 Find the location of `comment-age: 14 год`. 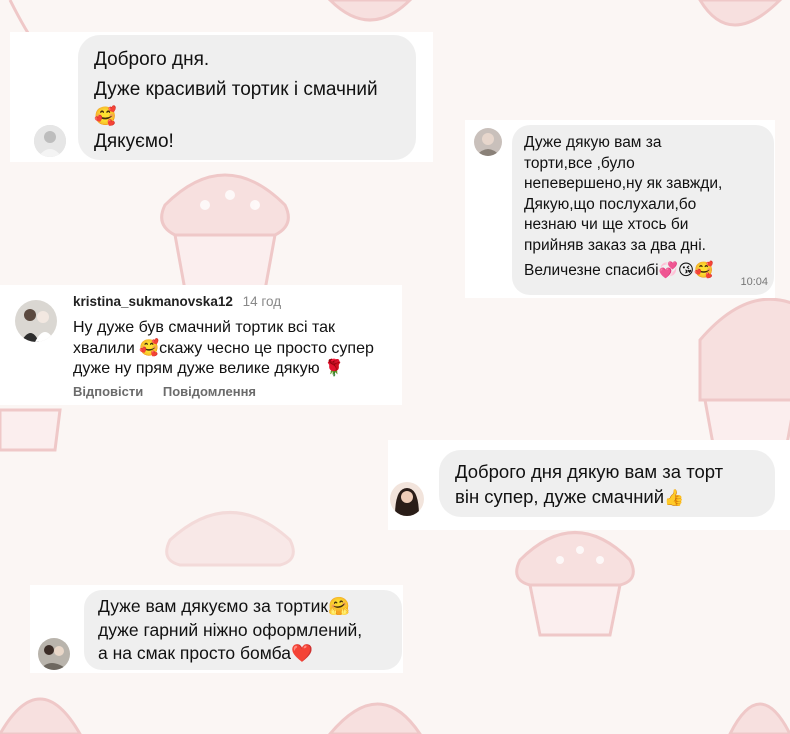

comment-age: 14 год is located at coordinates (262, 301).